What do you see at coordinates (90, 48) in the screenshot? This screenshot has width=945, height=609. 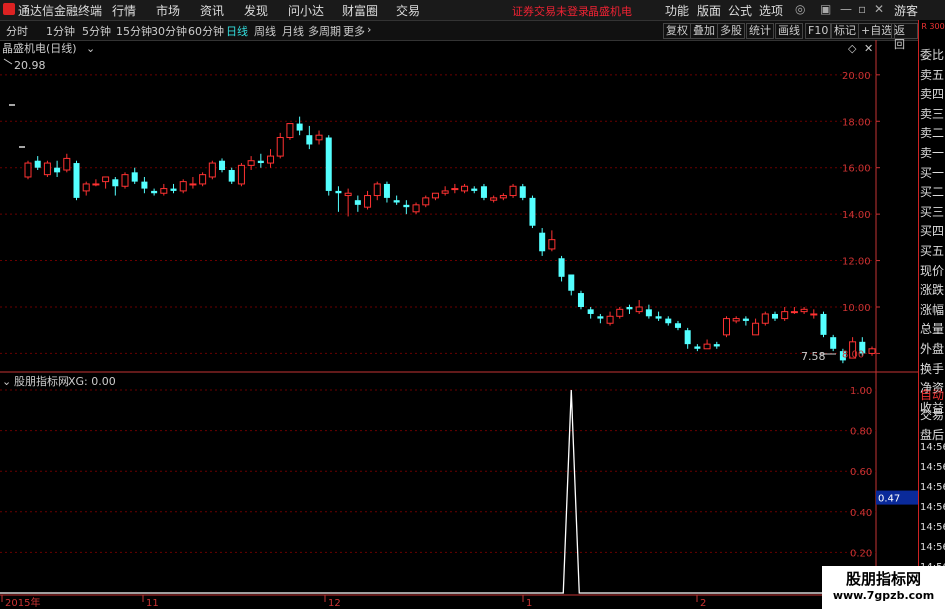 I see `chart-title-dropdown-icon: ⌄` at bounding box center [90, 48].